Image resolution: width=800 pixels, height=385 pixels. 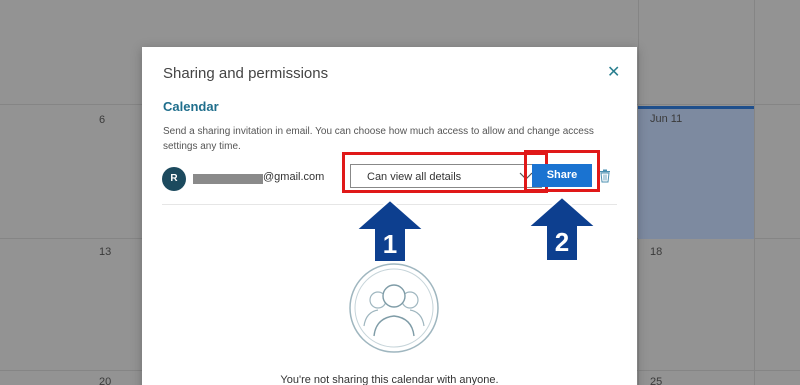 What do you see at coordinates (294, 177) in the screenshot?
I see `recipient-email: @gmail.com` at bounding box center [294, 177].